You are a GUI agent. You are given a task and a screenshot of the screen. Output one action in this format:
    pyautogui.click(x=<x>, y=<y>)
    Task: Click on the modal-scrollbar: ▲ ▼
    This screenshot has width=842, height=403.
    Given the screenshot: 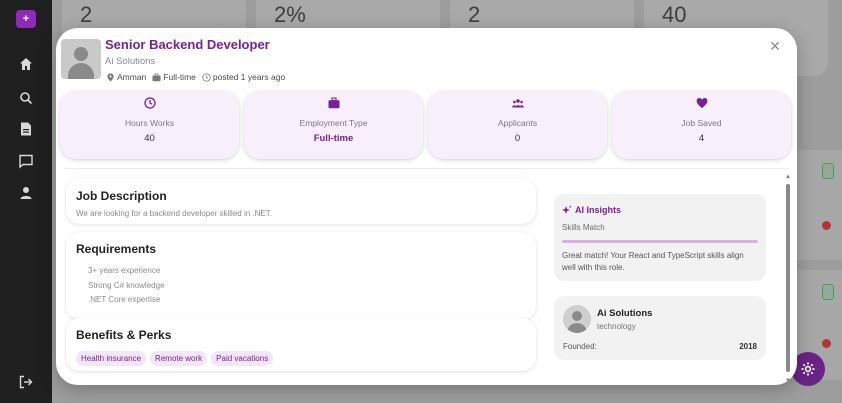 What is the action you would take?
    pyautogui.click(x=788, y=279)
    